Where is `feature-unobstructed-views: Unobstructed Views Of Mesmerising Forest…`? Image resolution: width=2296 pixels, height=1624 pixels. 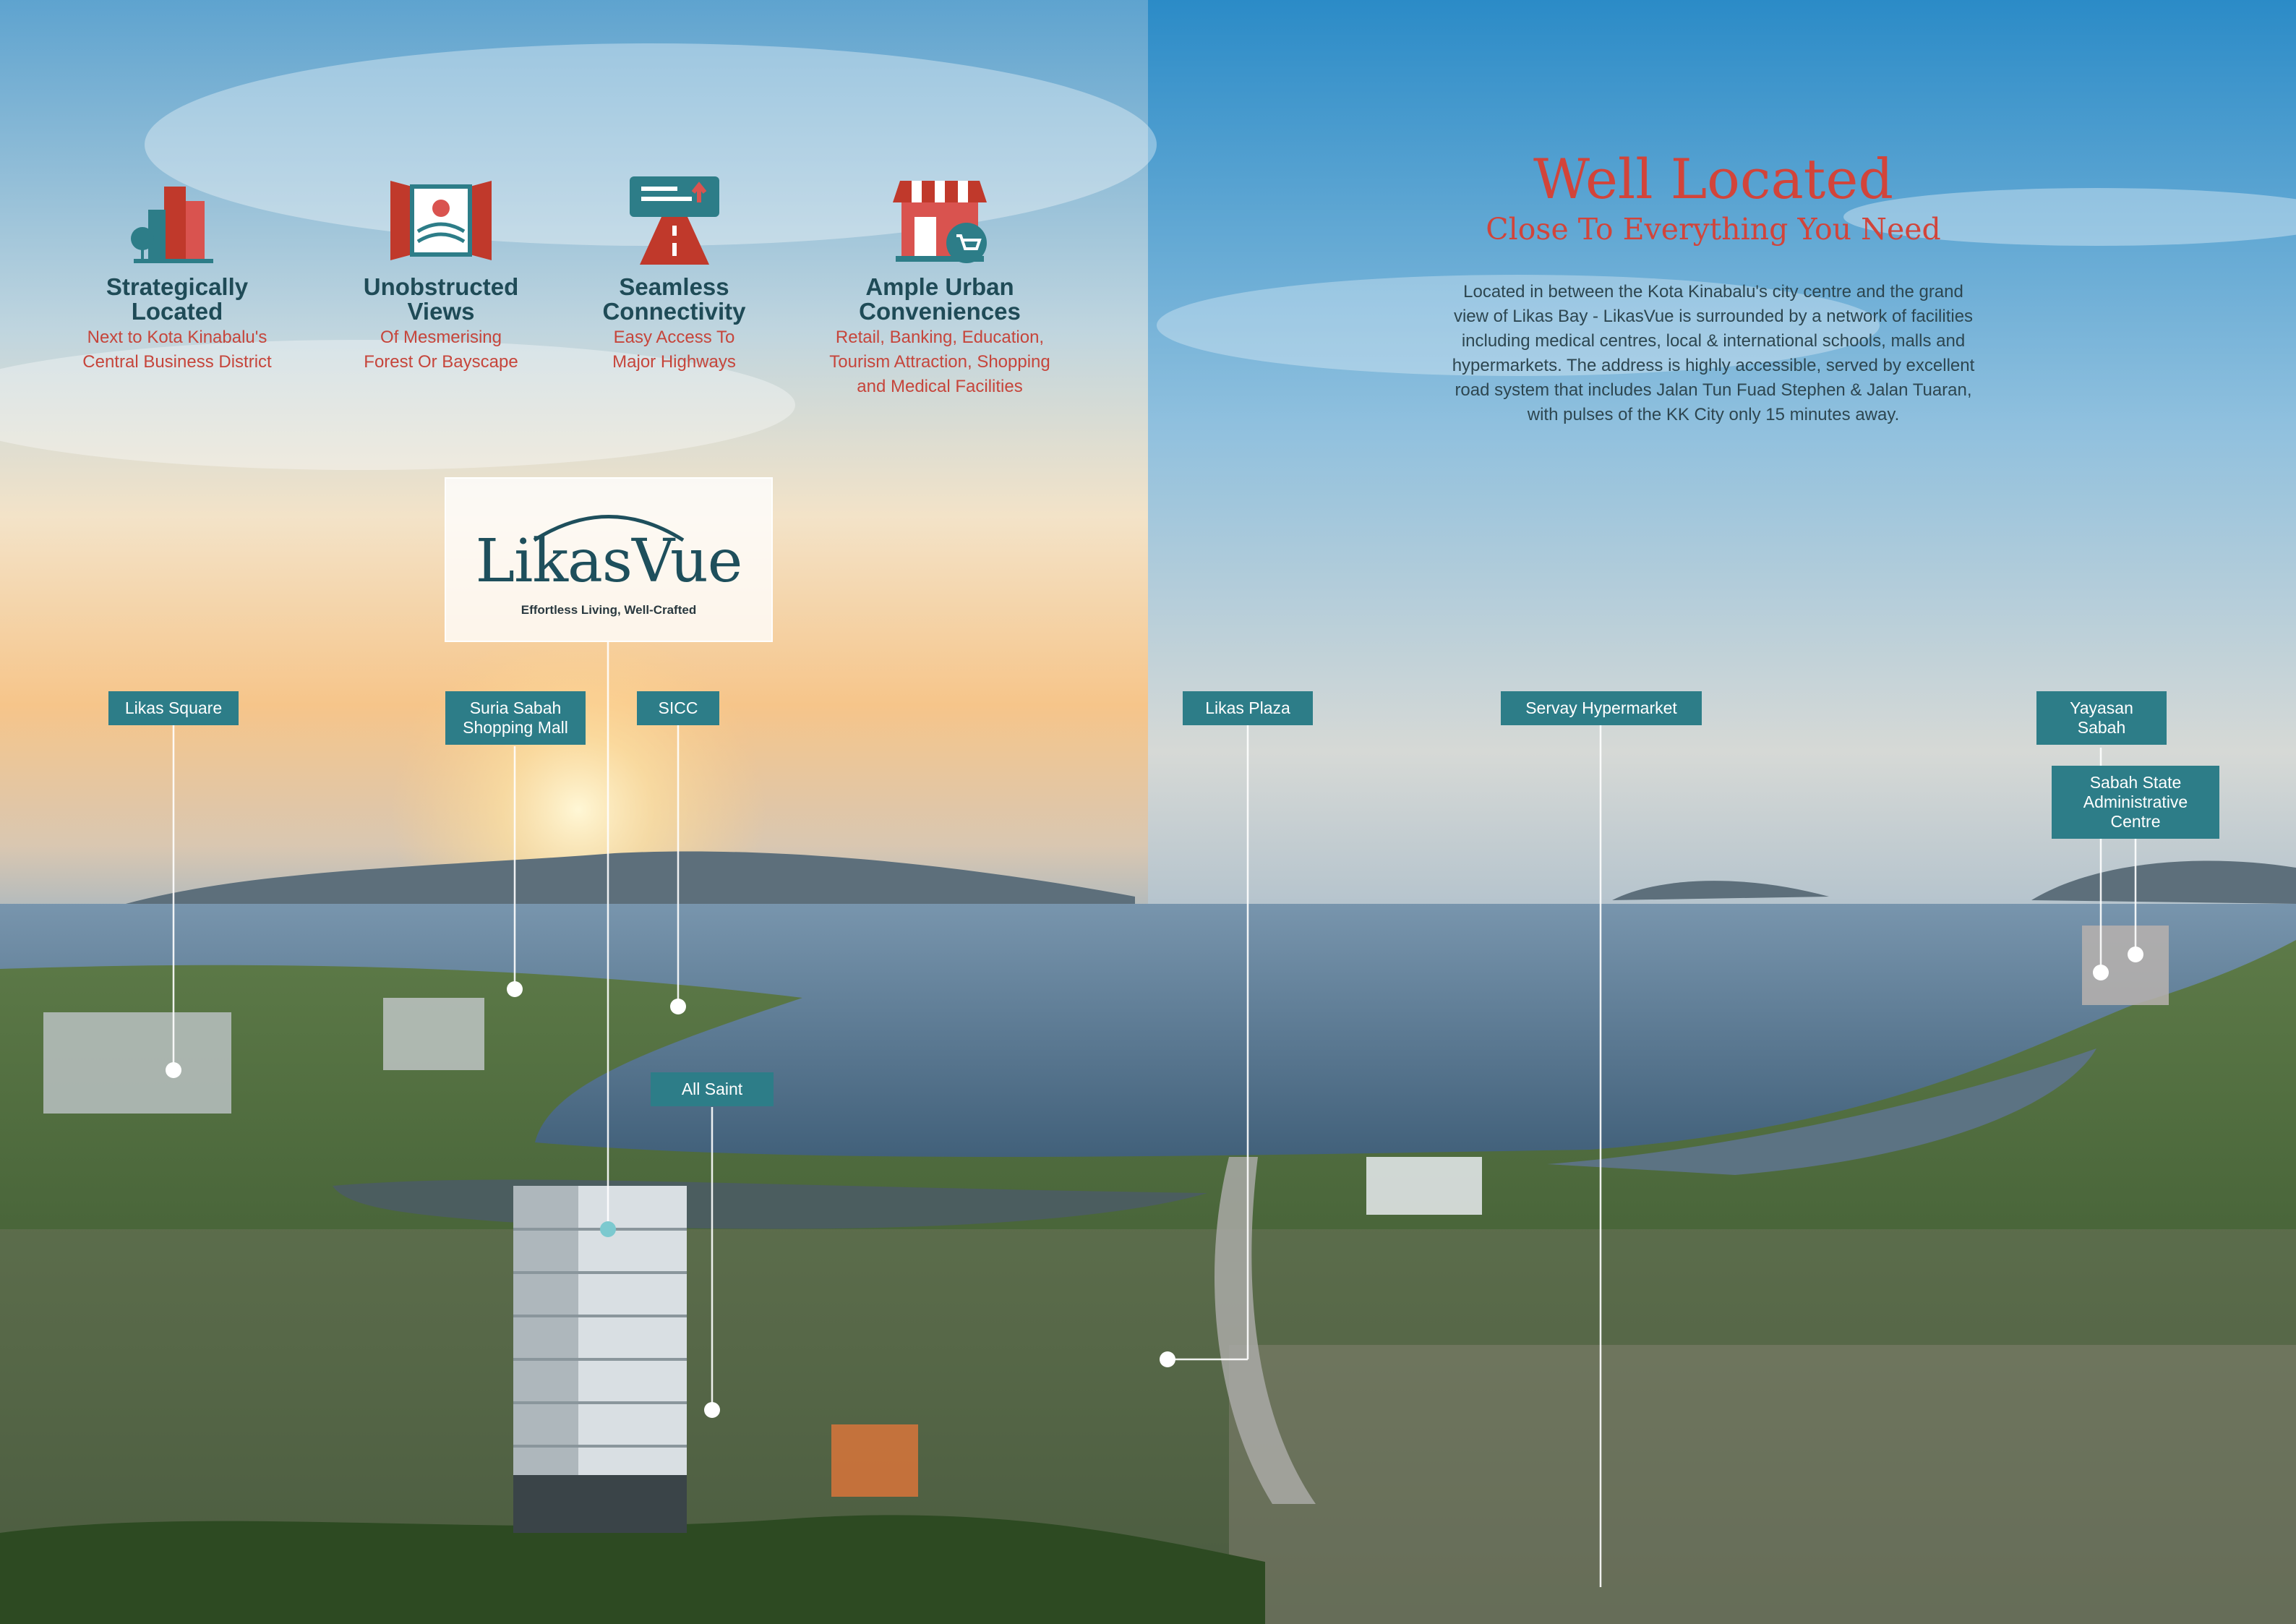 feature-unobstructed-views: Unobstructed Views Of Mesmerising Forest… is located at coordinates (441, 274).